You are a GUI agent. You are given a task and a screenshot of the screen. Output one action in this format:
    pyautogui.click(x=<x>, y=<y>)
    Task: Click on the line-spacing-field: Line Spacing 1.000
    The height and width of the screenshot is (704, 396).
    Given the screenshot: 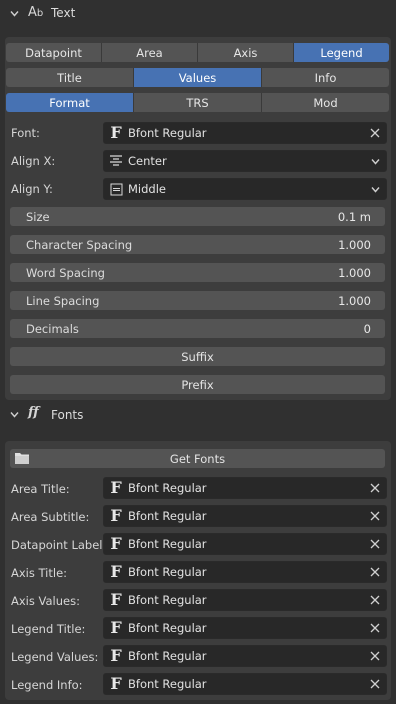 What is the action you would take?
    pyautogui.click(x=197, y=300)
    